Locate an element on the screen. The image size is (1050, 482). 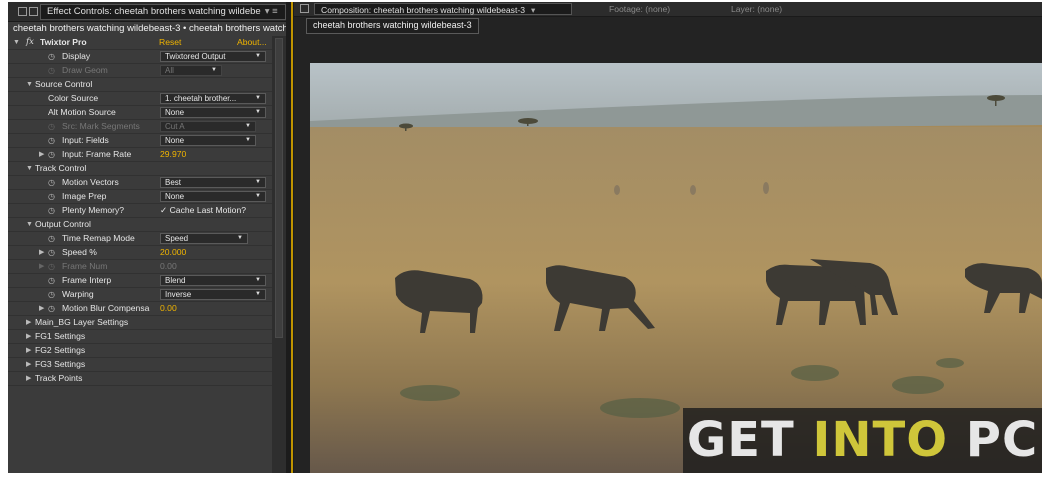
property-label: Draw Geom is located at coordinates (85, 70).